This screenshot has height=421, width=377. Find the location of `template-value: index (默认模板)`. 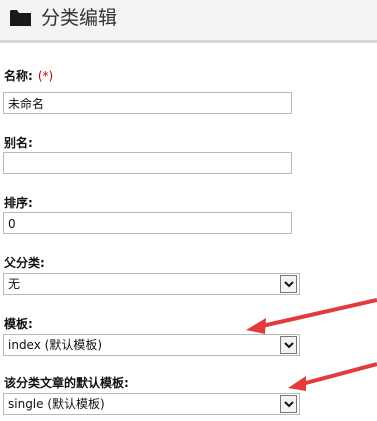

template-value: index (默认模板) is located at coordinates (55, 345).